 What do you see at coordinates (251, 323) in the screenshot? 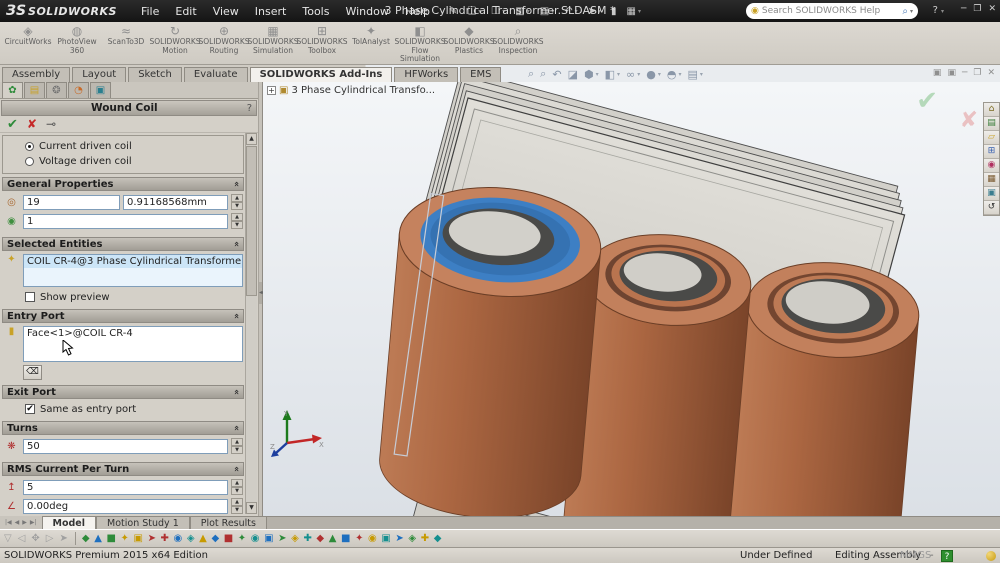
I see `panel-scrollbar: ▲ ▼` at bounding box center [251, 323].